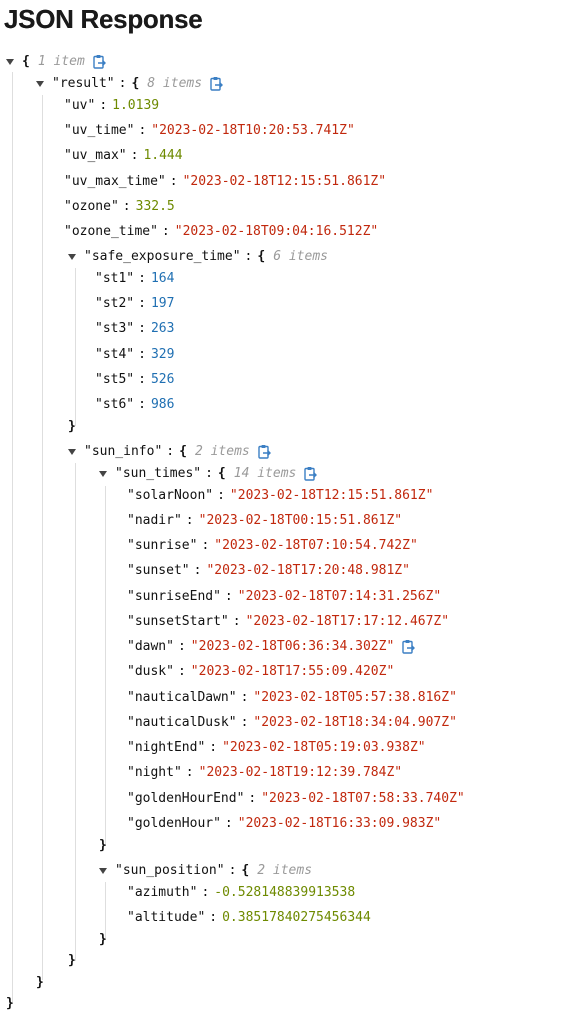  What do you see at coordinates (186, 798) in the screenshot?
I see `json-key: "goldenHourEnd"` at bounding box center [186, 798].